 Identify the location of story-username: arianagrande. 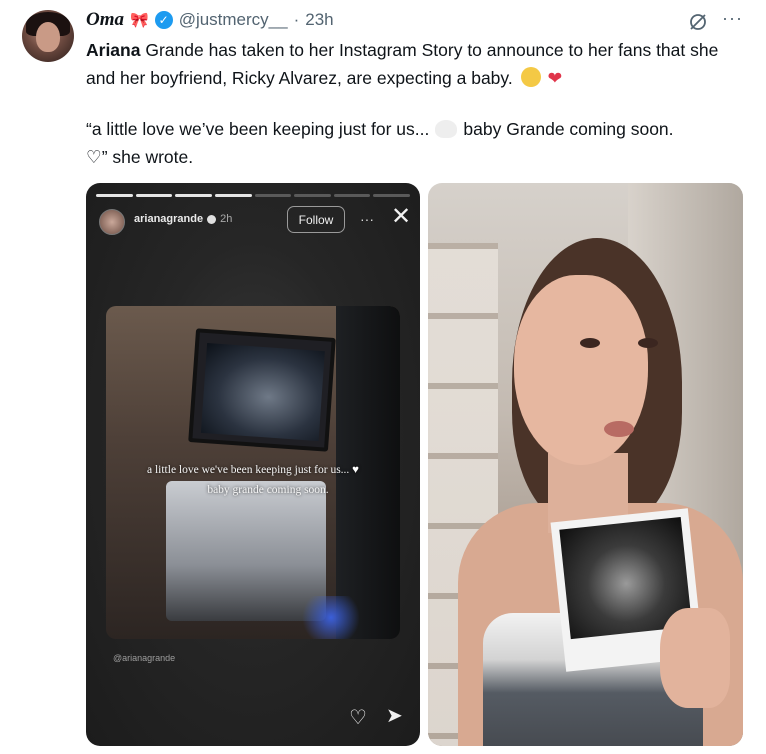
(169, 219).